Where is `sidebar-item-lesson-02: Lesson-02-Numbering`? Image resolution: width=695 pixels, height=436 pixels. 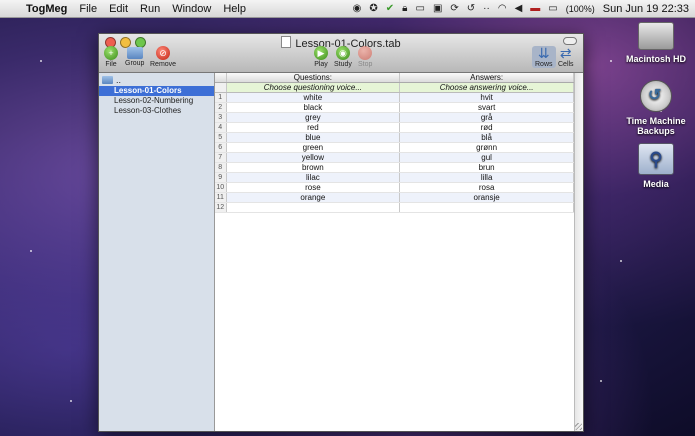
sidebar-item-lesson-02: Lesson-02-Numbering is located at coordinates (156, 101).